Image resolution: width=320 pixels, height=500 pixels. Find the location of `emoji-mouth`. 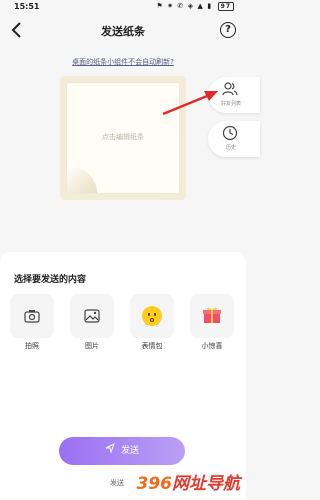

emoji-mouth is located at coordinates (152, 320).